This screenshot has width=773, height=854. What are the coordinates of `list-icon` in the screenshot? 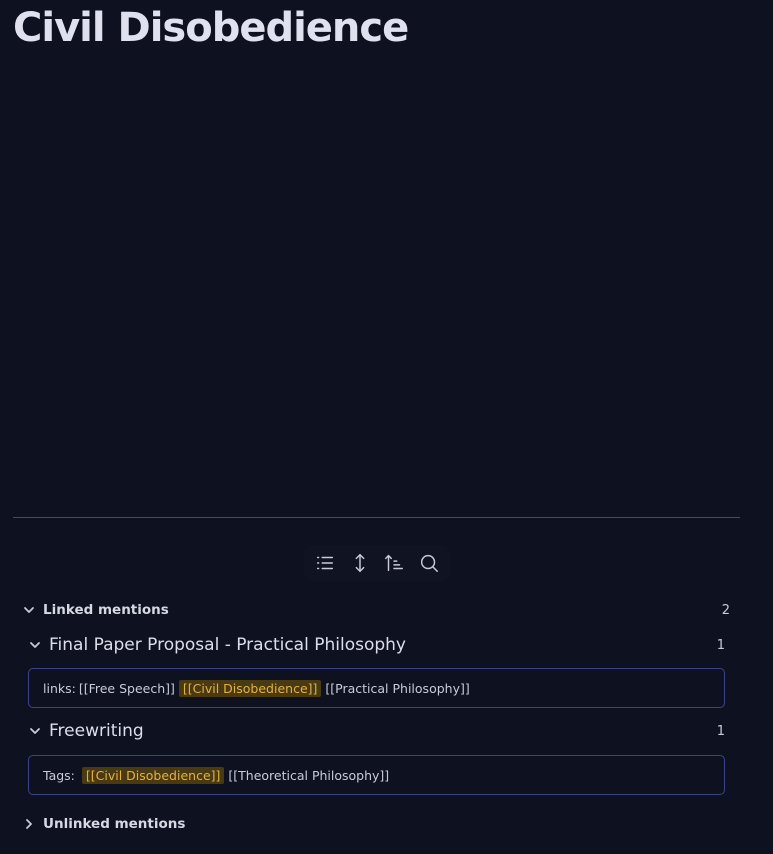 It's located at (325, 563).